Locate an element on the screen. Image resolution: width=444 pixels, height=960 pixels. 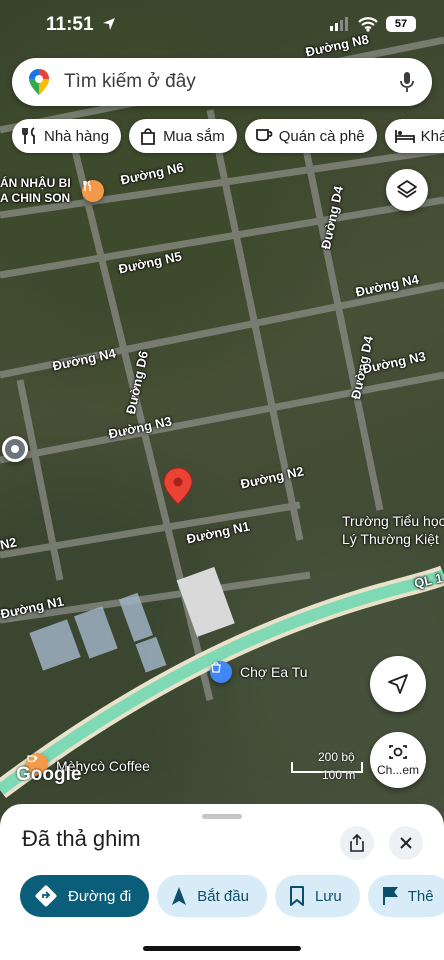
label-button: Thê is located at coordinates (405, 896).